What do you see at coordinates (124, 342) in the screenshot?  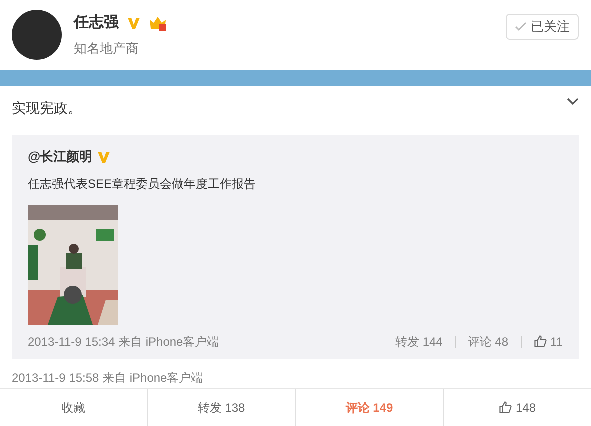 I see `repost-meta: 2013-11-9 15:34 来自 iPhone客户端` at bounding box center [124, 342].